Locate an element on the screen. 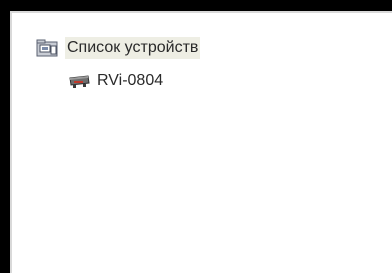 The image size is (392, 273). tree-node-device-list: Список устройств is located at coordinates (118, 48).